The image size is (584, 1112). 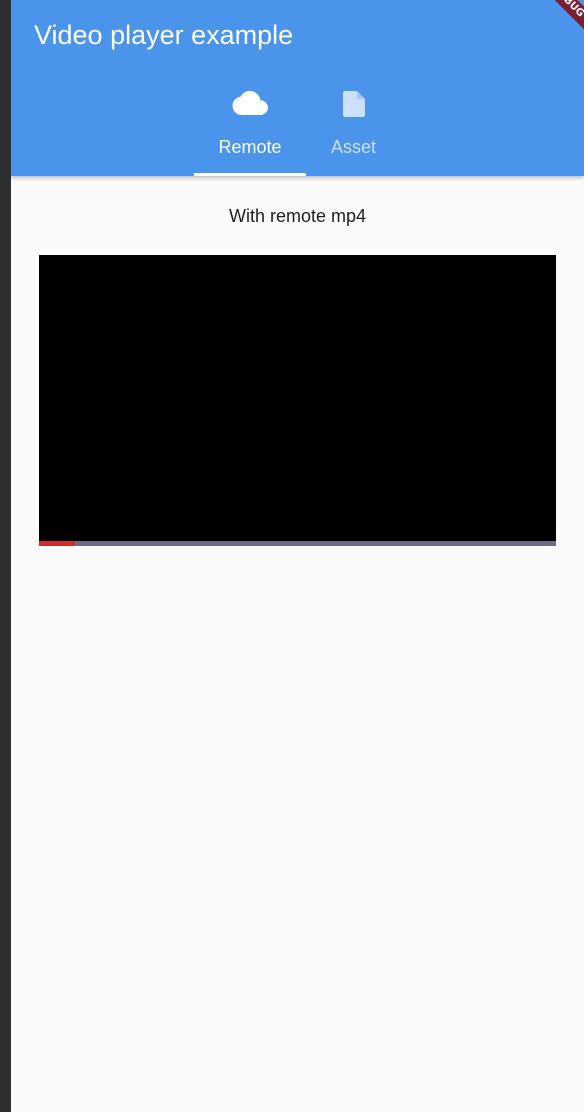 I want to click on video-progress-bar, so click(x=297, y=543).